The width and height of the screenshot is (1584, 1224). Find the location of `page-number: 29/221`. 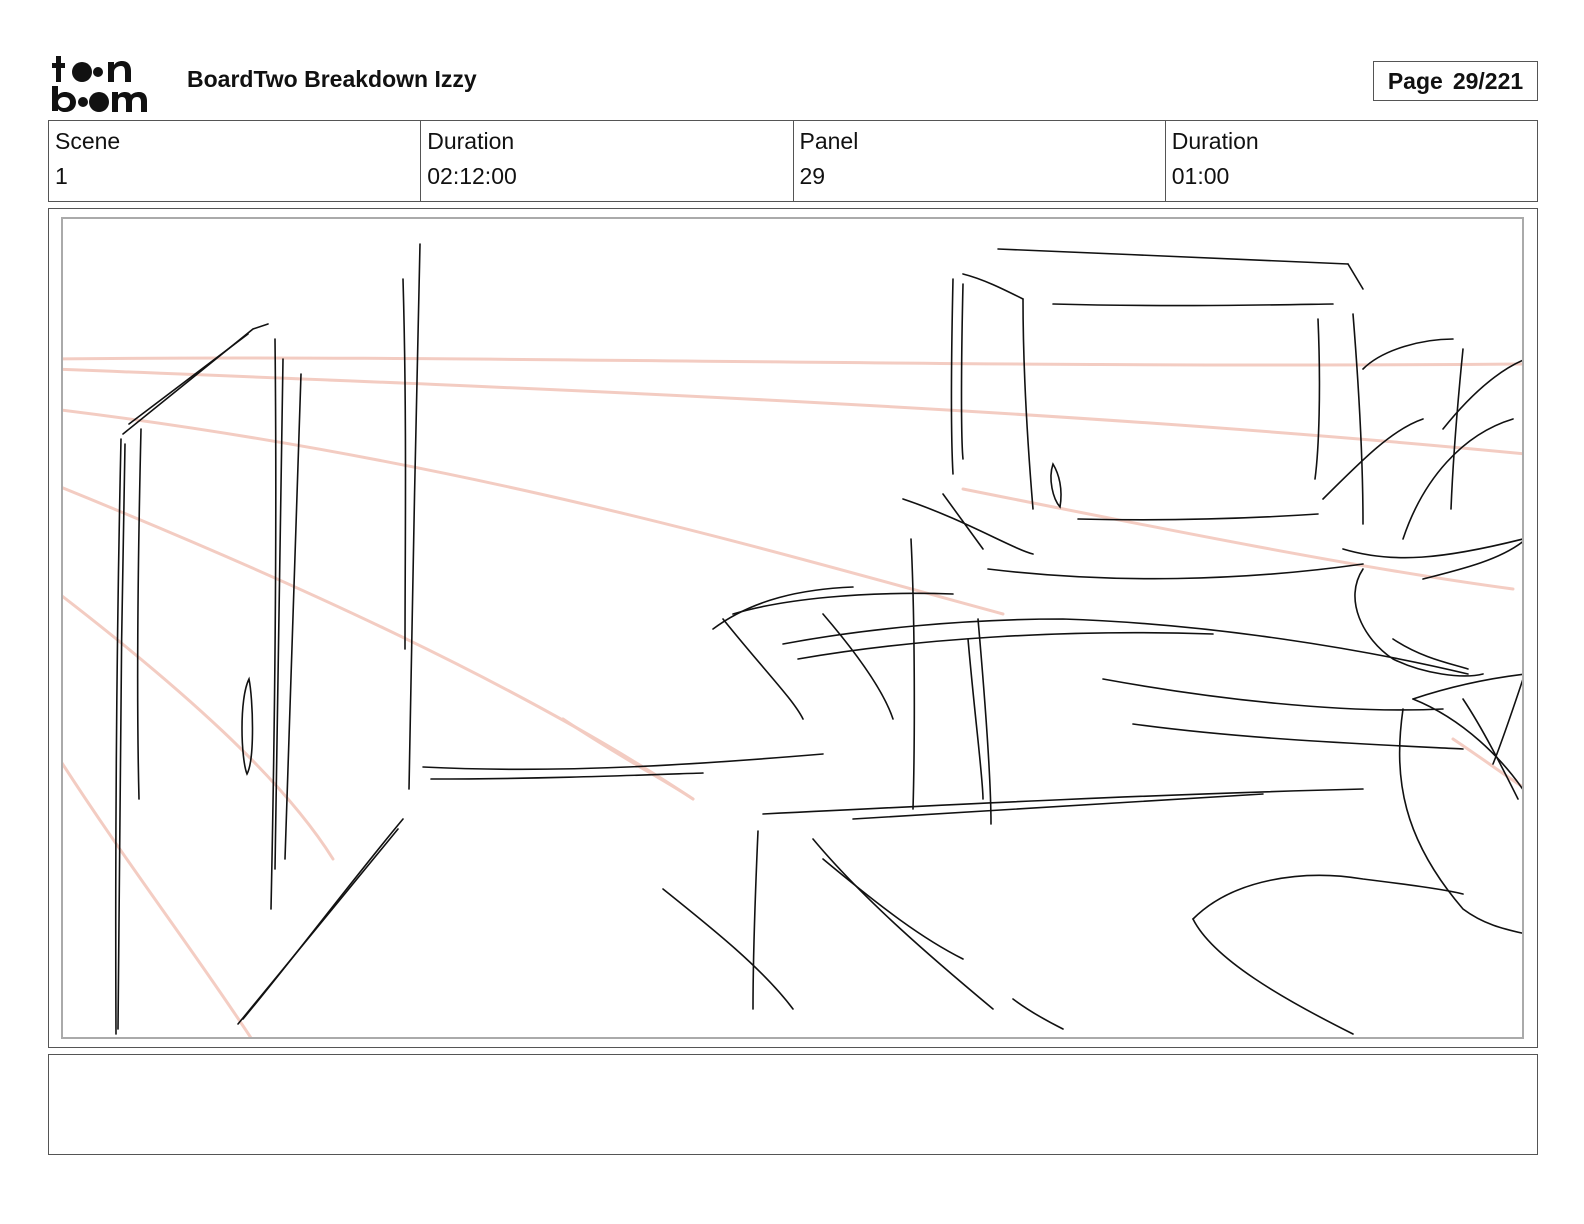

page-number: 29/221 is located at coordinates (1488, 80).